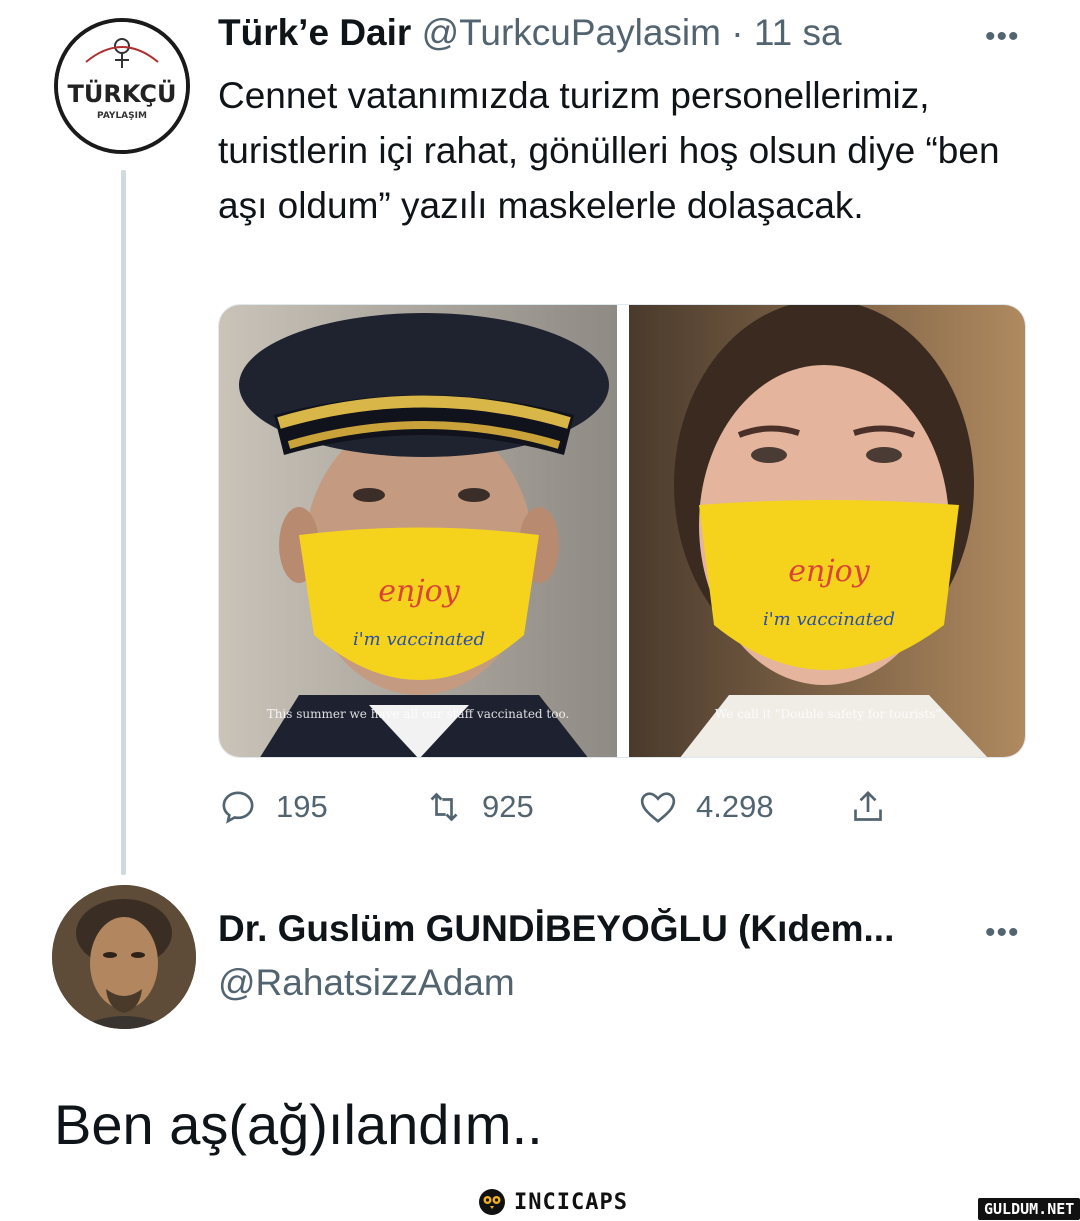 The height and width of the screenshot is (1221, 1080). I want to click on svg-text: TÜRKÇÜ, so click(122, 93).